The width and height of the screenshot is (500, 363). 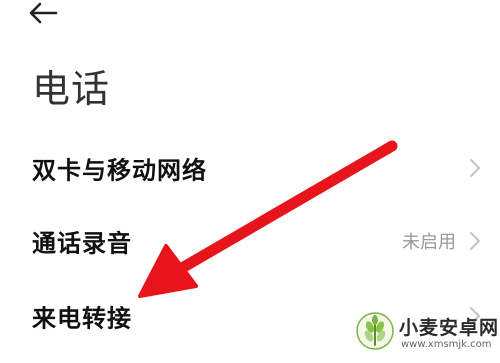 What do you see at coordinates (82, 243) in the screenshot?
I see `settings-item-label: 通话录音` at bounding box center [82, 243].